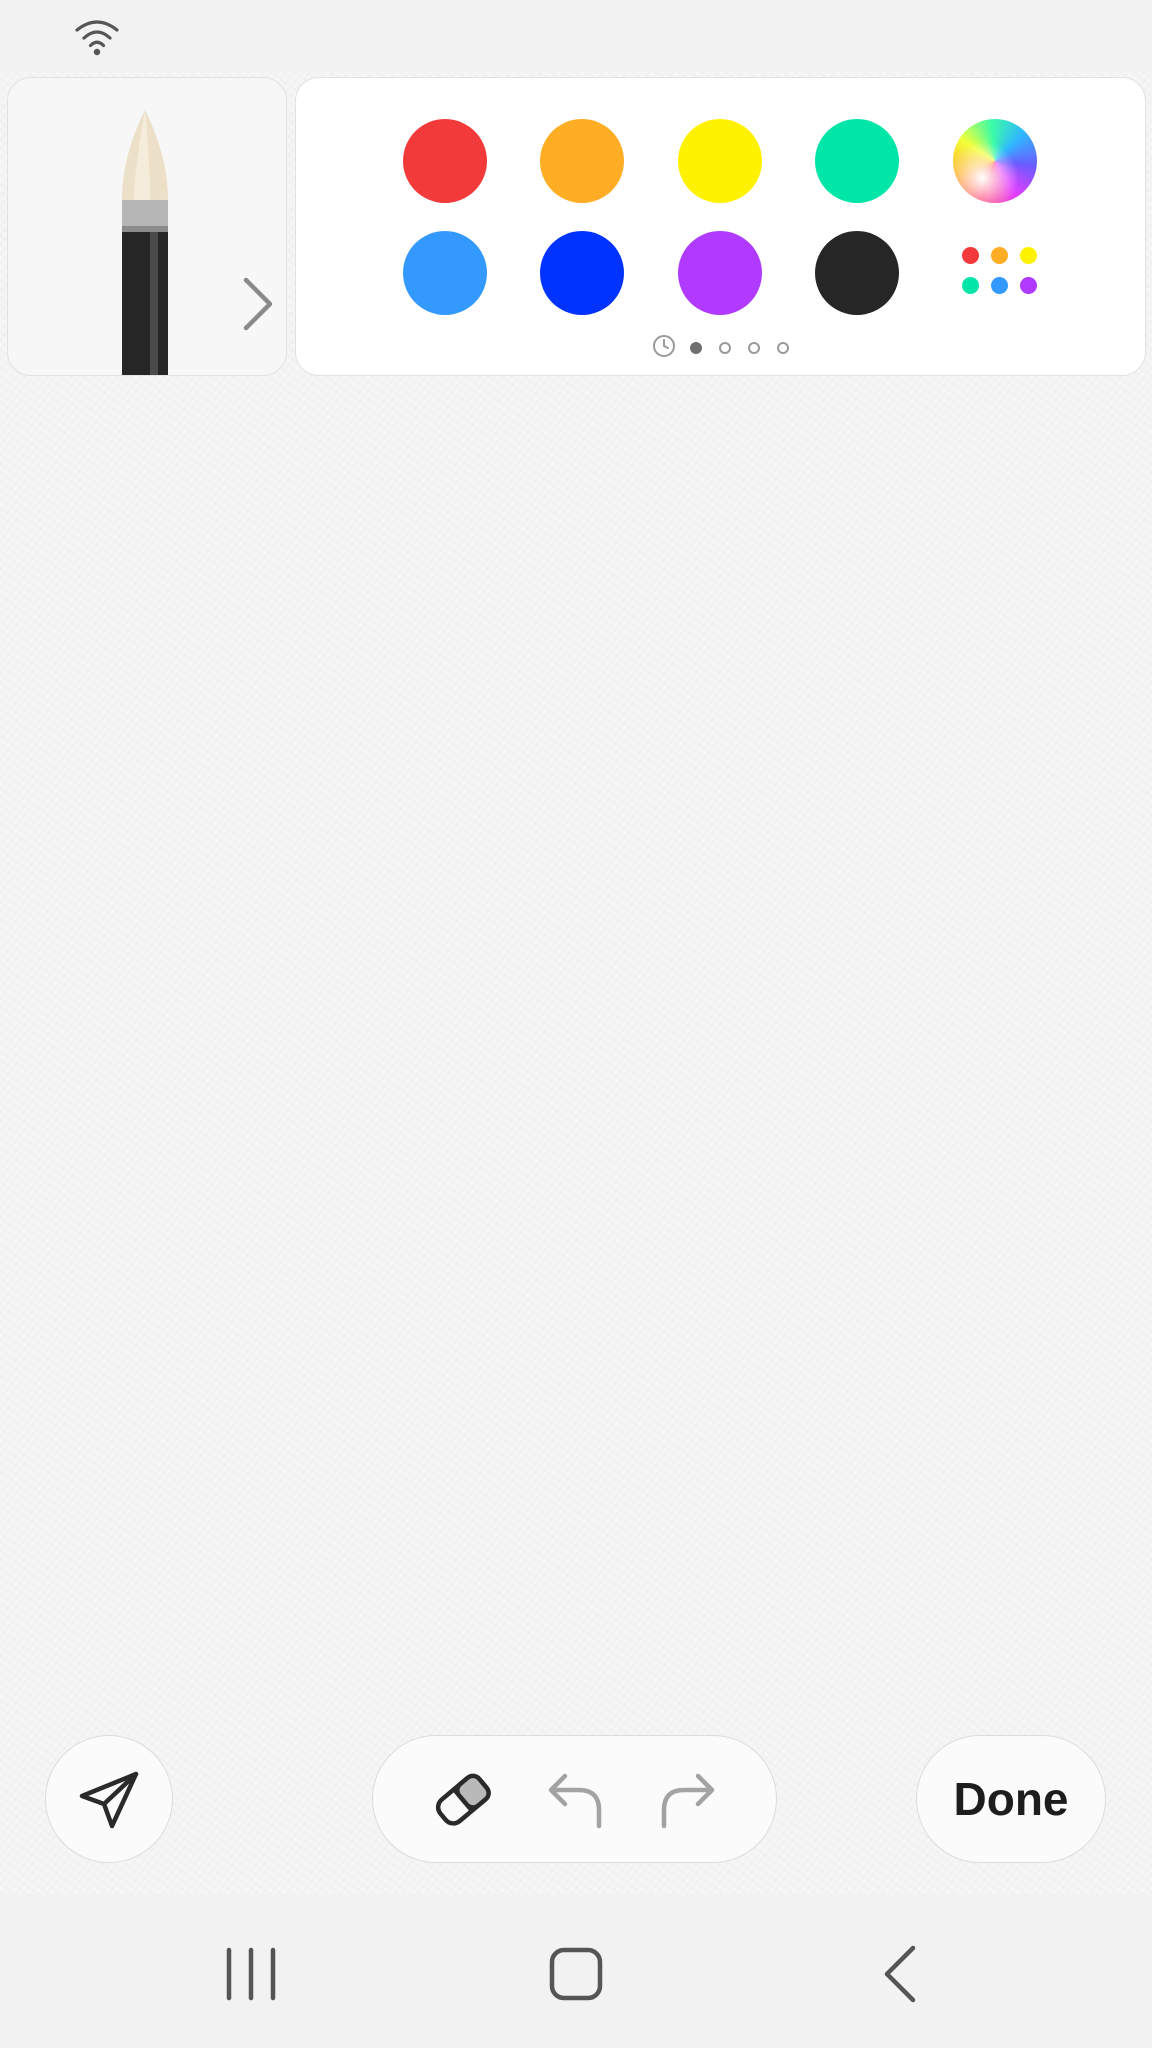  I want to click on clock-icon, so click(664, 346).